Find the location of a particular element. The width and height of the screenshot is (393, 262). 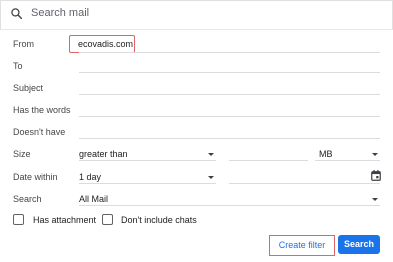

date-within-select: 1 day is located at coordinates (90, 177).